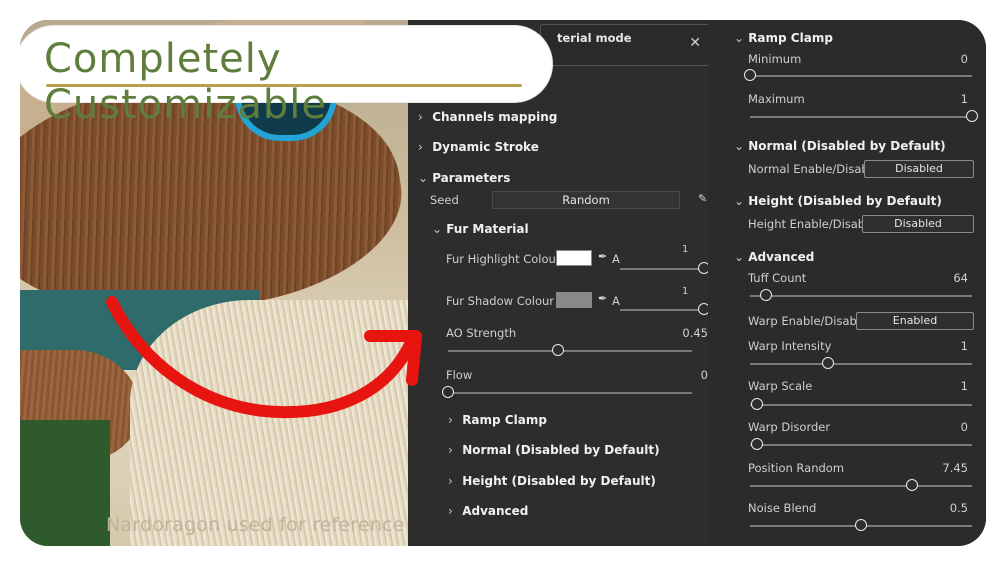 The width and height of the screenshot is (1005, 565). I want to click on section-ramp-clamp: › Ramp Clamp, so click(578, 420).